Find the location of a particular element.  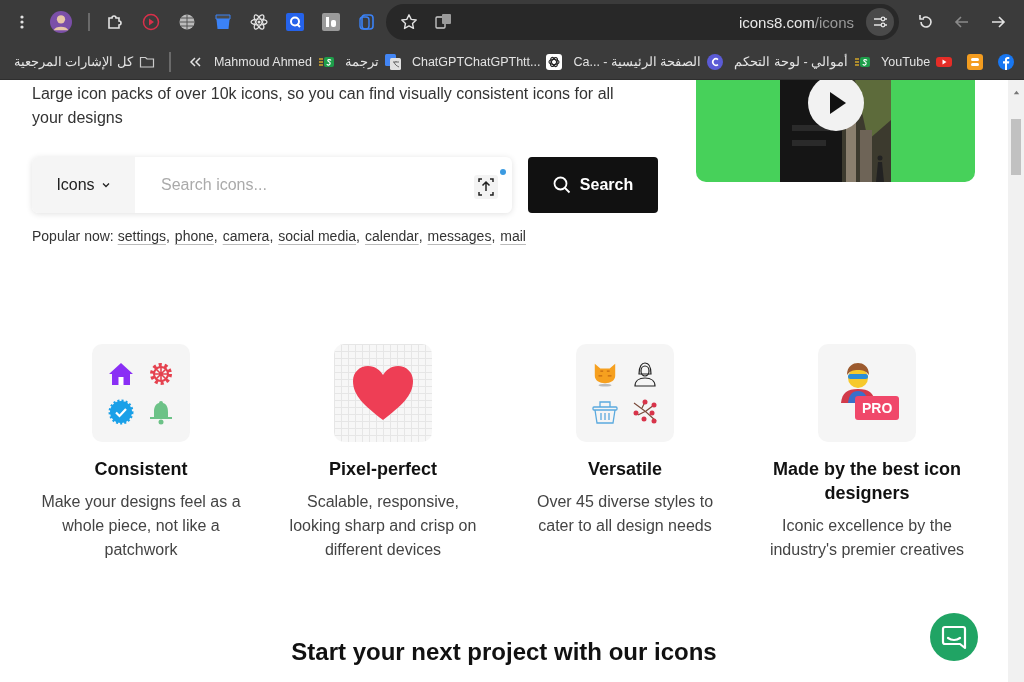

popular-link: mail is located at coordinates (513, 236).